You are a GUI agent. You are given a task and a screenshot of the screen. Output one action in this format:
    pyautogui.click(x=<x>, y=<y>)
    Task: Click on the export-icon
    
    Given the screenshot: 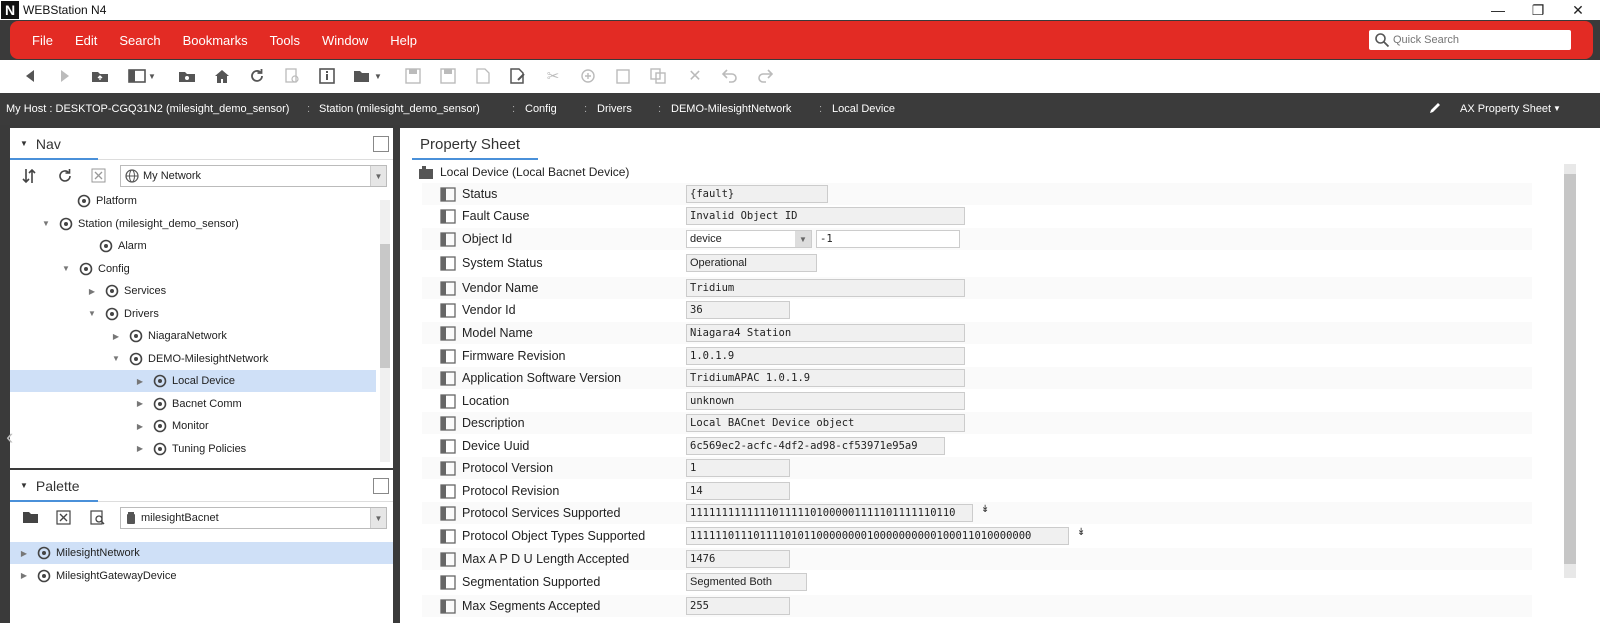 What is the action you would take?
    pyautogui.click(x=483, y=76)
    